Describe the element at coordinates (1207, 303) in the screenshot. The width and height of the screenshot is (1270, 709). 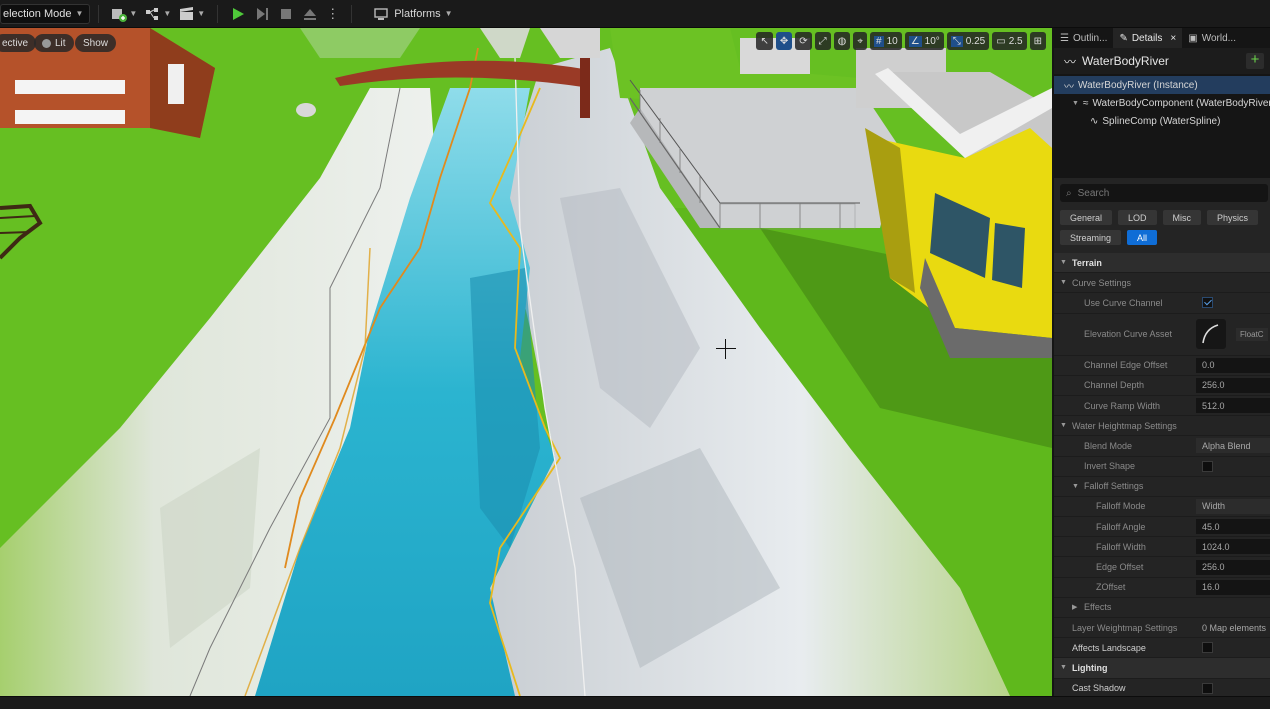
I see `use-curve-channel-checkbox` at that location.